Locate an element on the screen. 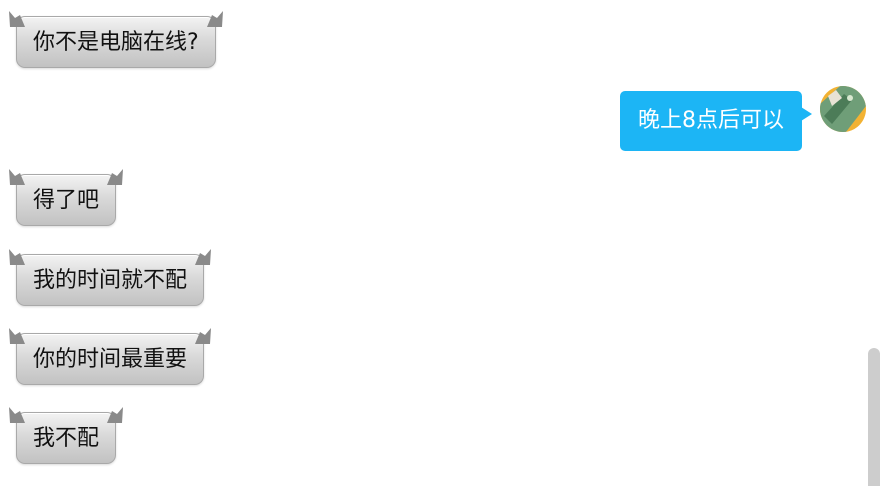  message-text: 你不是电脑在线? is located at coordinates (116, 42).